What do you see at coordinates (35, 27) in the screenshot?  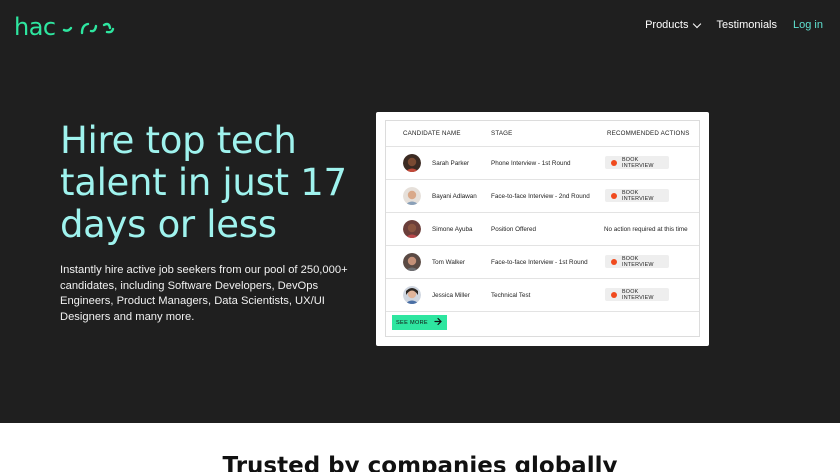 I see `logo-text: hac` at bounding box center [35, 27].